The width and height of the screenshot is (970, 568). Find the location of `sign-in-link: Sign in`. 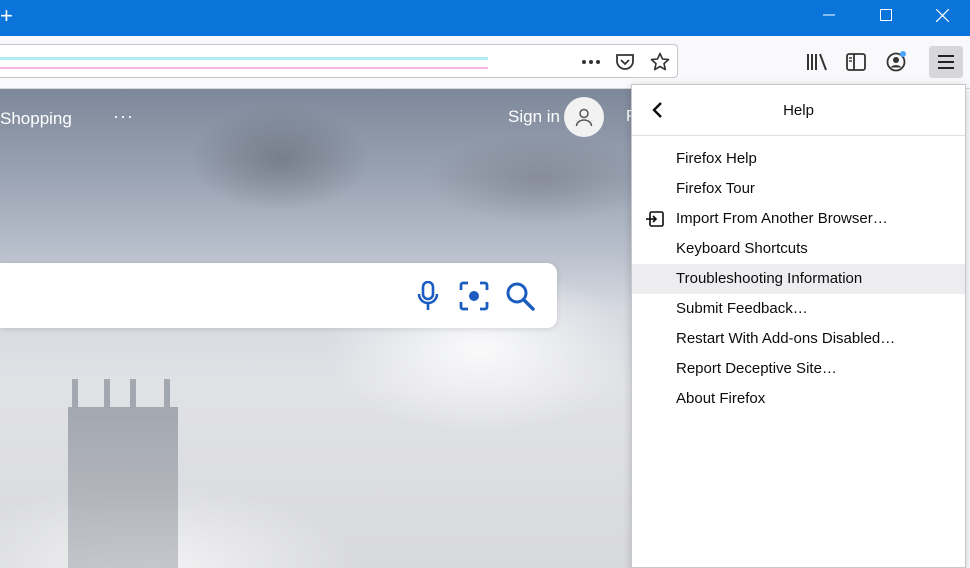

sign-in-link: Sign in is located at coordinates (534, 117).